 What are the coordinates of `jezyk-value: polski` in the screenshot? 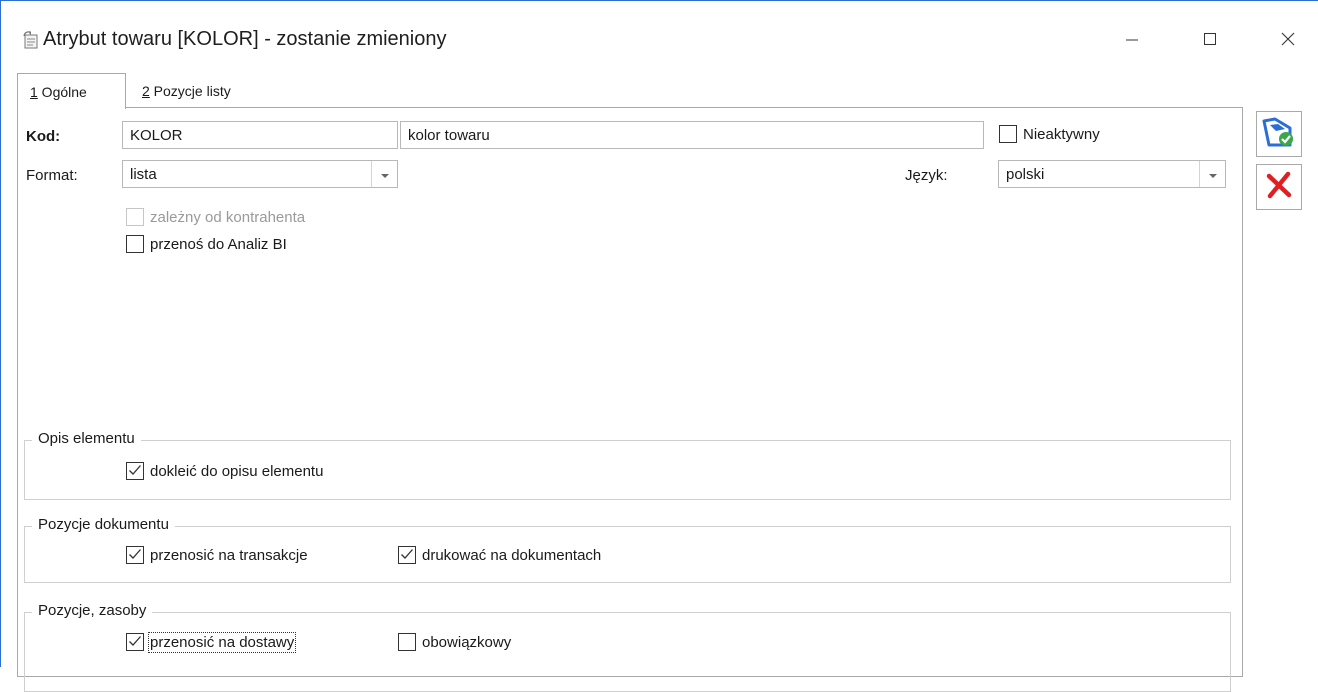 It's located at (1025, 174).